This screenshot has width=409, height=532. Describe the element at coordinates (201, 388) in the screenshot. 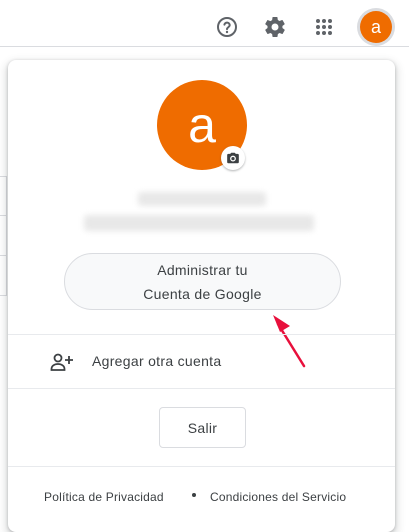

I see `section-divider` at that location.